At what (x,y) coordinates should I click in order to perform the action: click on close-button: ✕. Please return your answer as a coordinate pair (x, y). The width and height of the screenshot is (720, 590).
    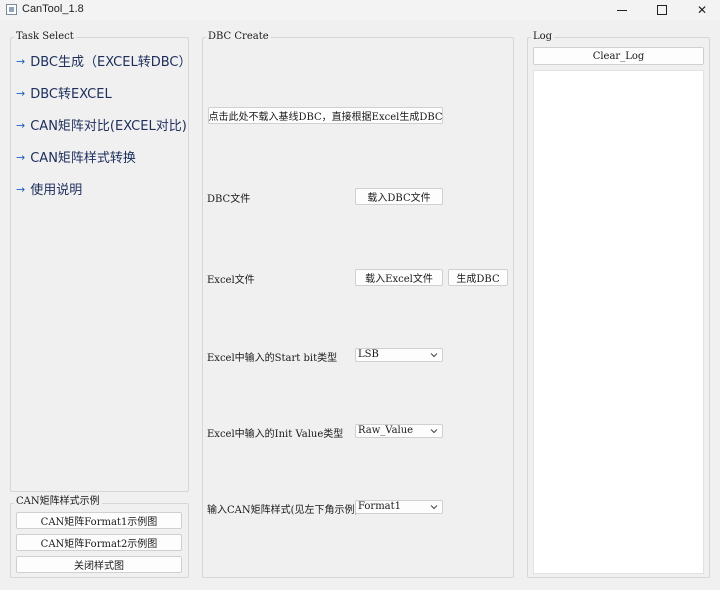
    Looking at the image, I should click on (702, 10).